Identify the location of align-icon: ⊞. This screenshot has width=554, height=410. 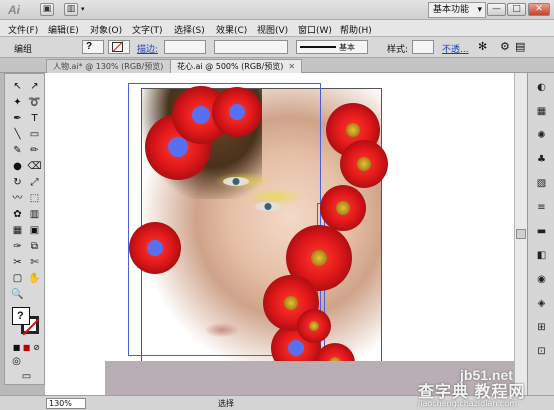
(541, 328).